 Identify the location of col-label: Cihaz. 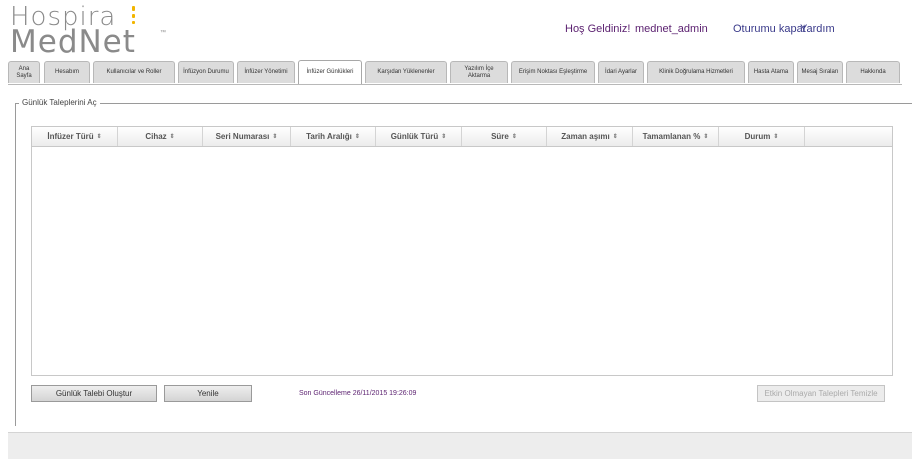
(156, 136).